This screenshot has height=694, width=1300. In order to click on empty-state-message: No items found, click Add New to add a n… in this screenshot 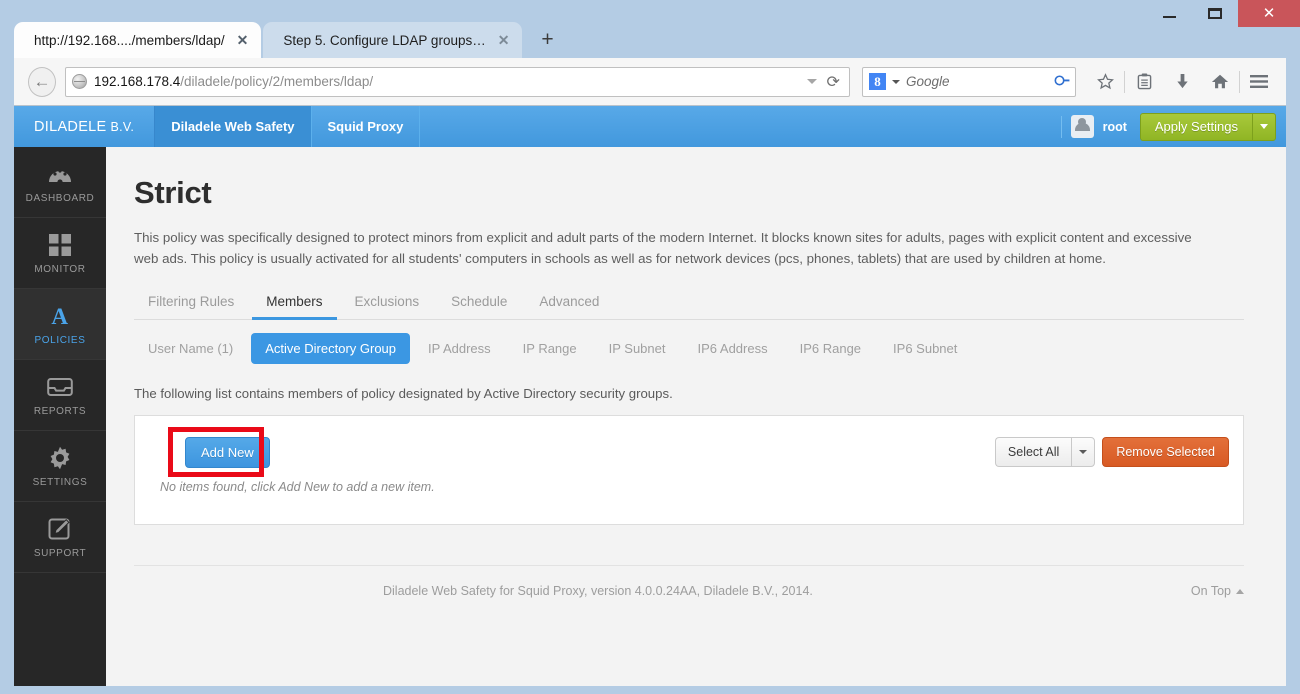, I will do `click(297, 487)`.